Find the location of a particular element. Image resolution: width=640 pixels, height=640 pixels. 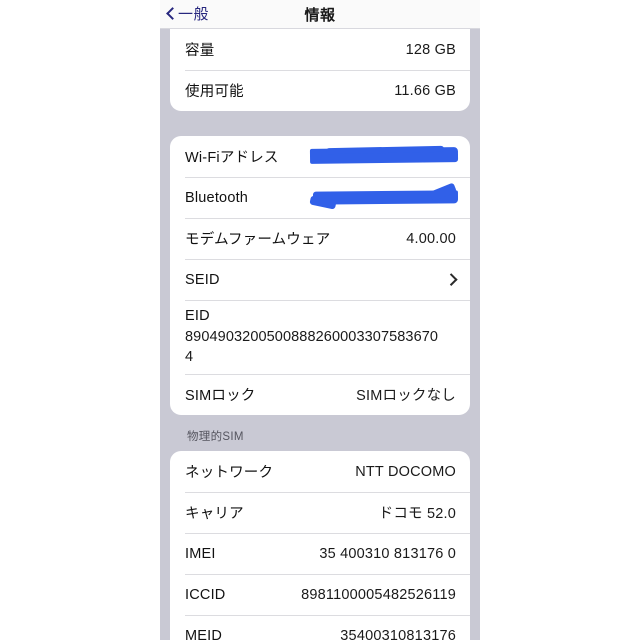

row-value: 89049032005008882600033075836704 is located at coordinates (312, 347).